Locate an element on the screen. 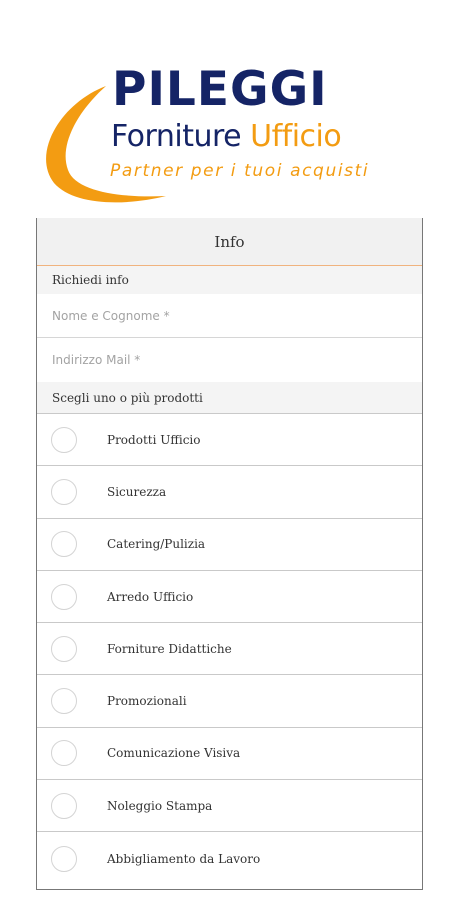 The height and width of the screenshot is (900, 450). section-request-info: Richiedi info is located at coordinates (229, 280).